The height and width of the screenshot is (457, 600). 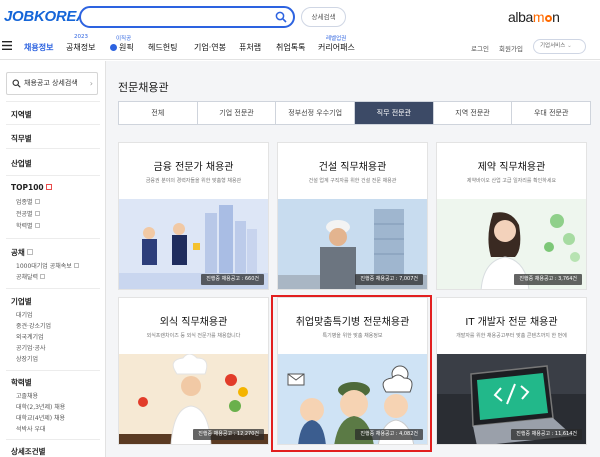 What do you see at coordinates (228, 434) in the screenshot?
I see `job-count-badge: 진행중 채용공고 : 12,270건` at bounding box center [228, 434].